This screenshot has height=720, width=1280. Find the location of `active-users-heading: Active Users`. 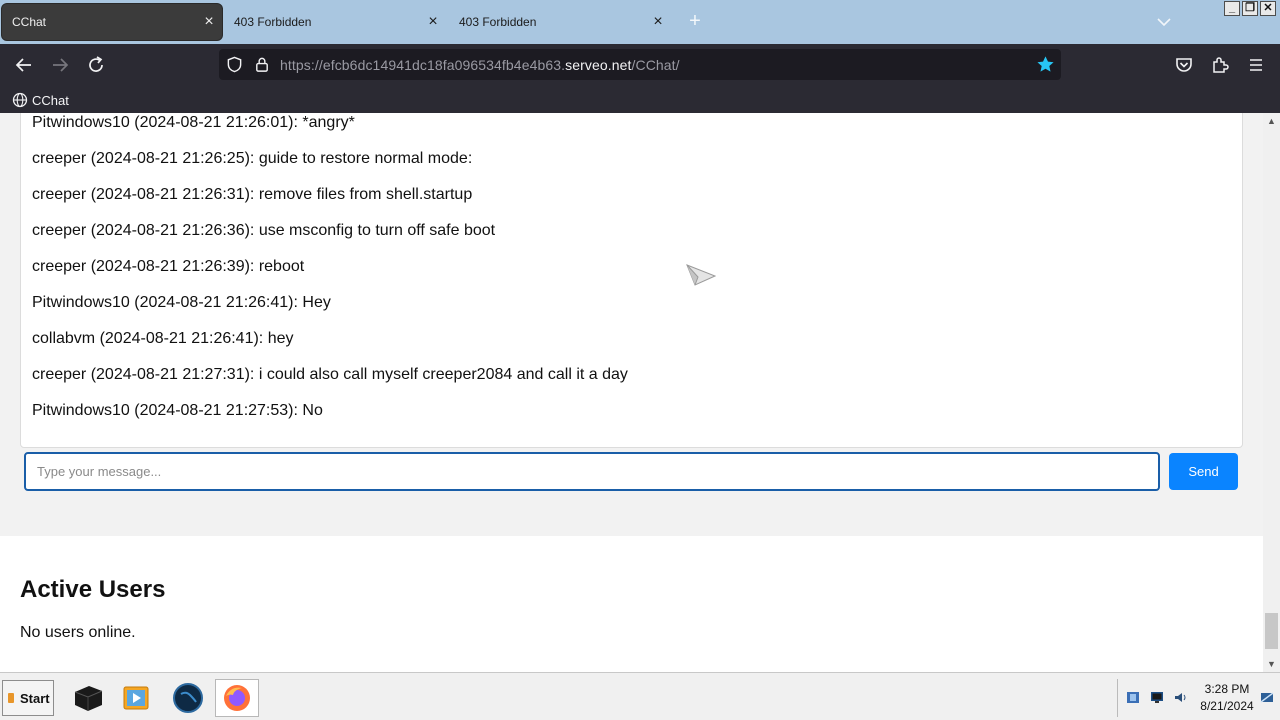

active-users-heading: Active Users is located at coordinates (93, 589).